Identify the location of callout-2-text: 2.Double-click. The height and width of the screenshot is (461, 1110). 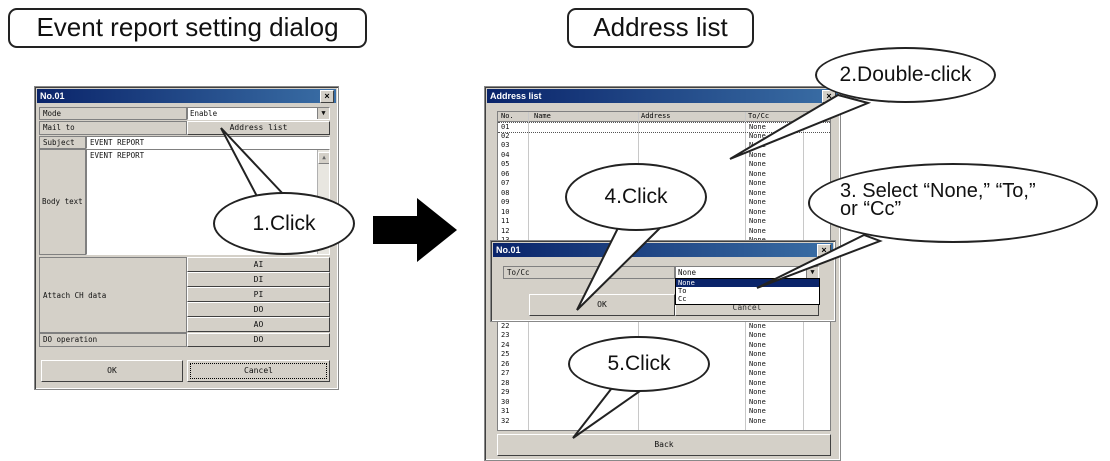
(905, 74).